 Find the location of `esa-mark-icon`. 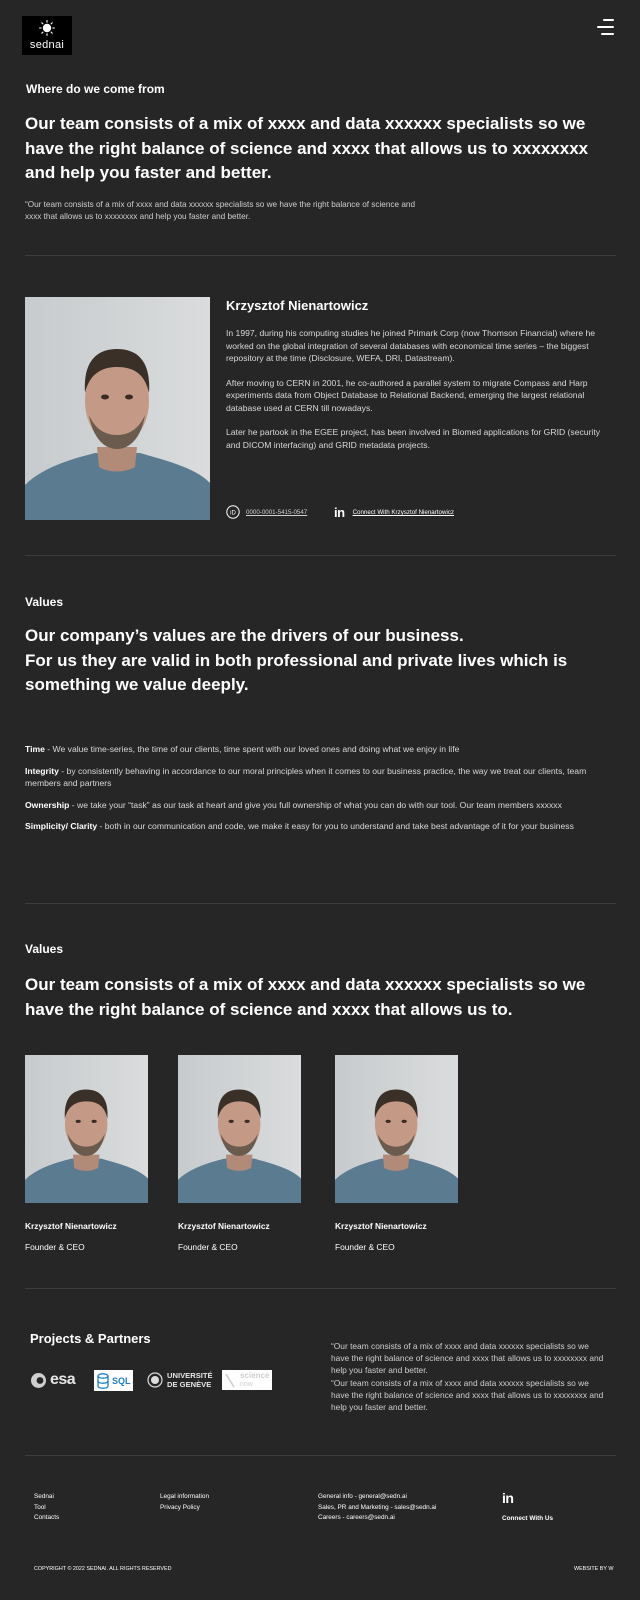

esa-mark-icon is located at coordinates (38, 1380).